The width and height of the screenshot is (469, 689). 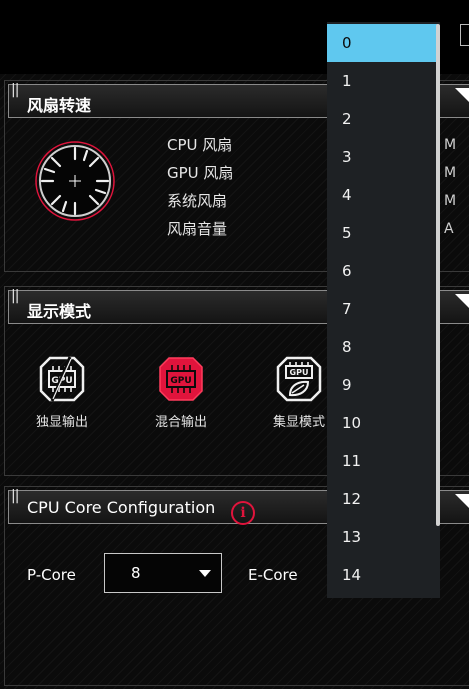 I want to click on gpu-integrated-icon-text: GPU, so click(x=299, y=372).